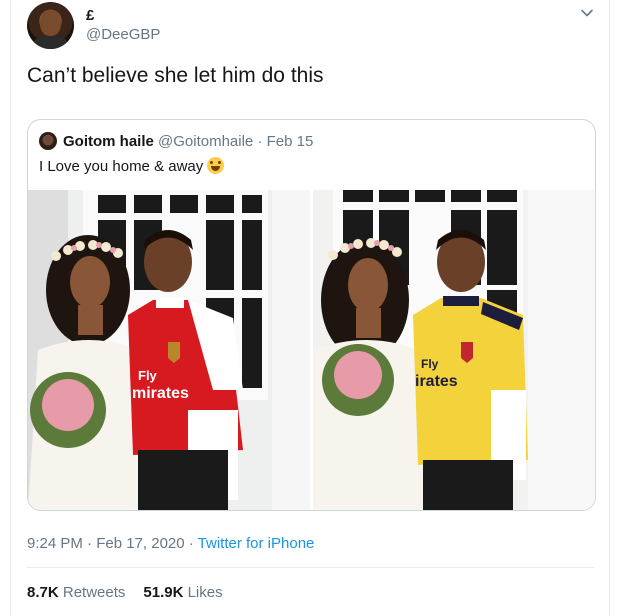 The image size is (620, 616). Describe the element at coordinates (310, 567) in the screenshot. I see `divider` at that location.